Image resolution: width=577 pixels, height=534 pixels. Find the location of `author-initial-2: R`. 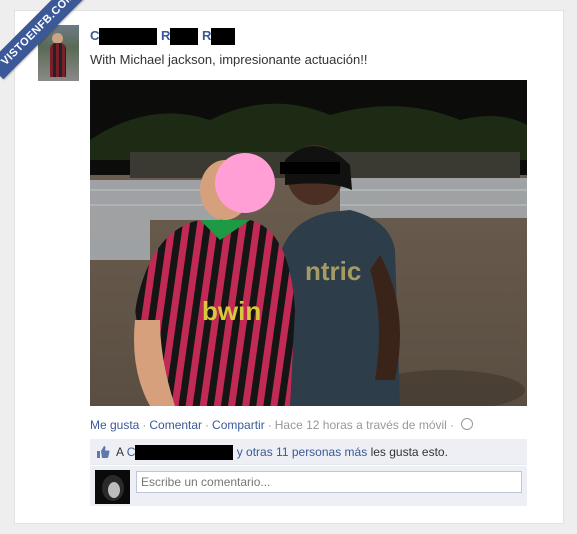

author-initial-2: R is located at coordinates (166, 35).